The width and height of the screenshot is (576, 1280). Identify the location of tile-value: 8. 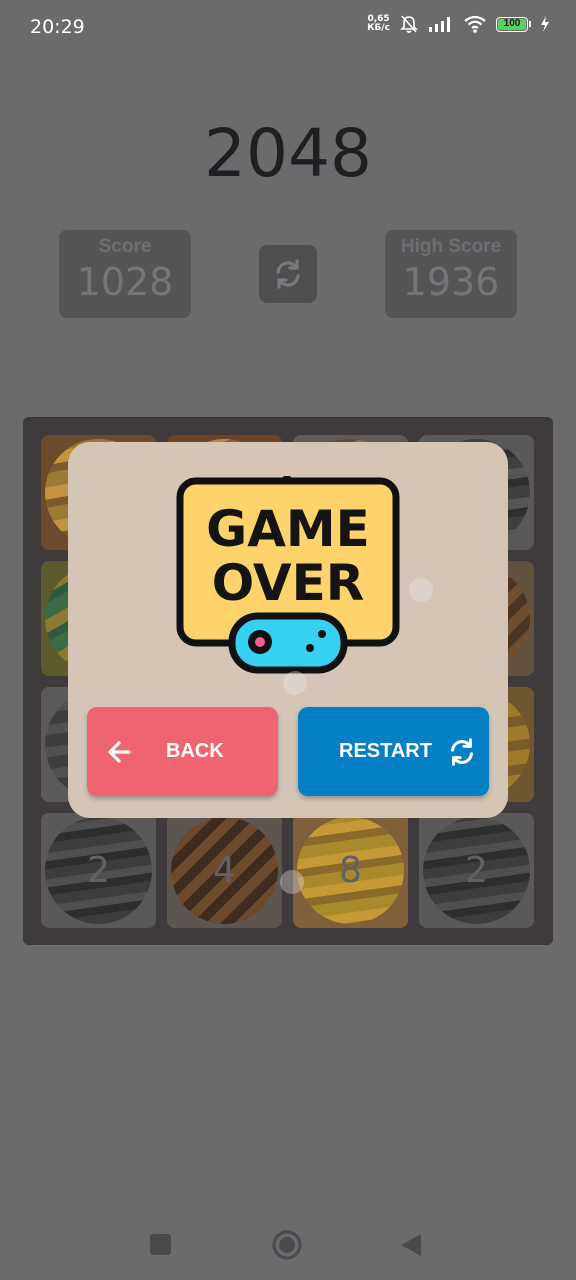
(350, 870).